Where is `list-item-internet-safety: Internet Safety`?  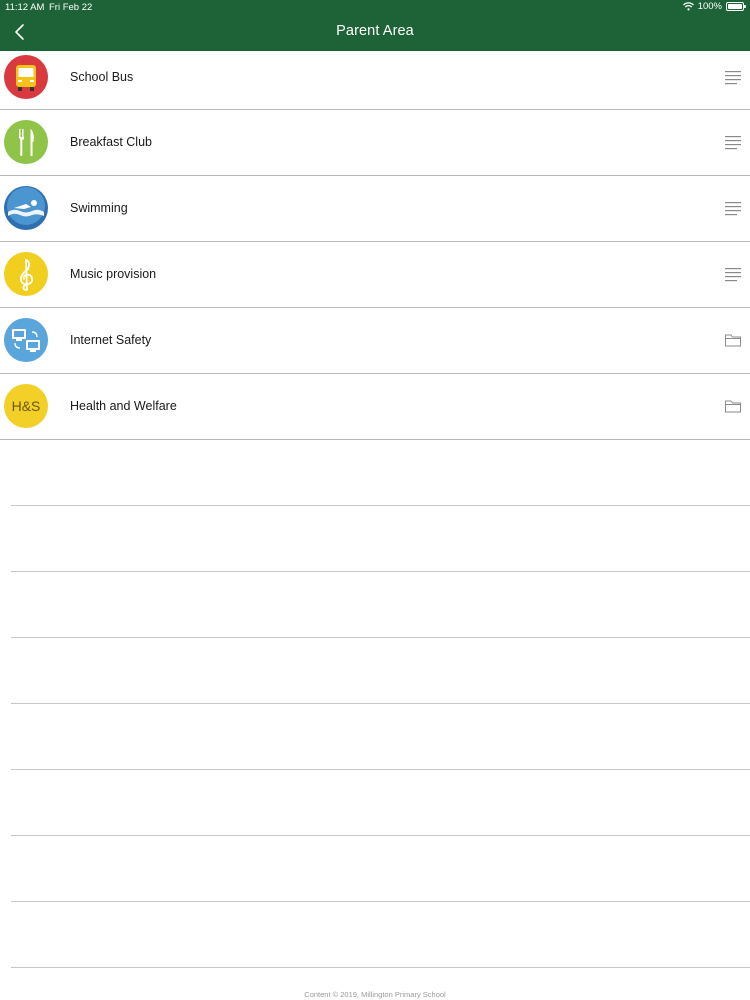 list-item-internet-safety: Internet Safety is located at coordinates (375, 341).